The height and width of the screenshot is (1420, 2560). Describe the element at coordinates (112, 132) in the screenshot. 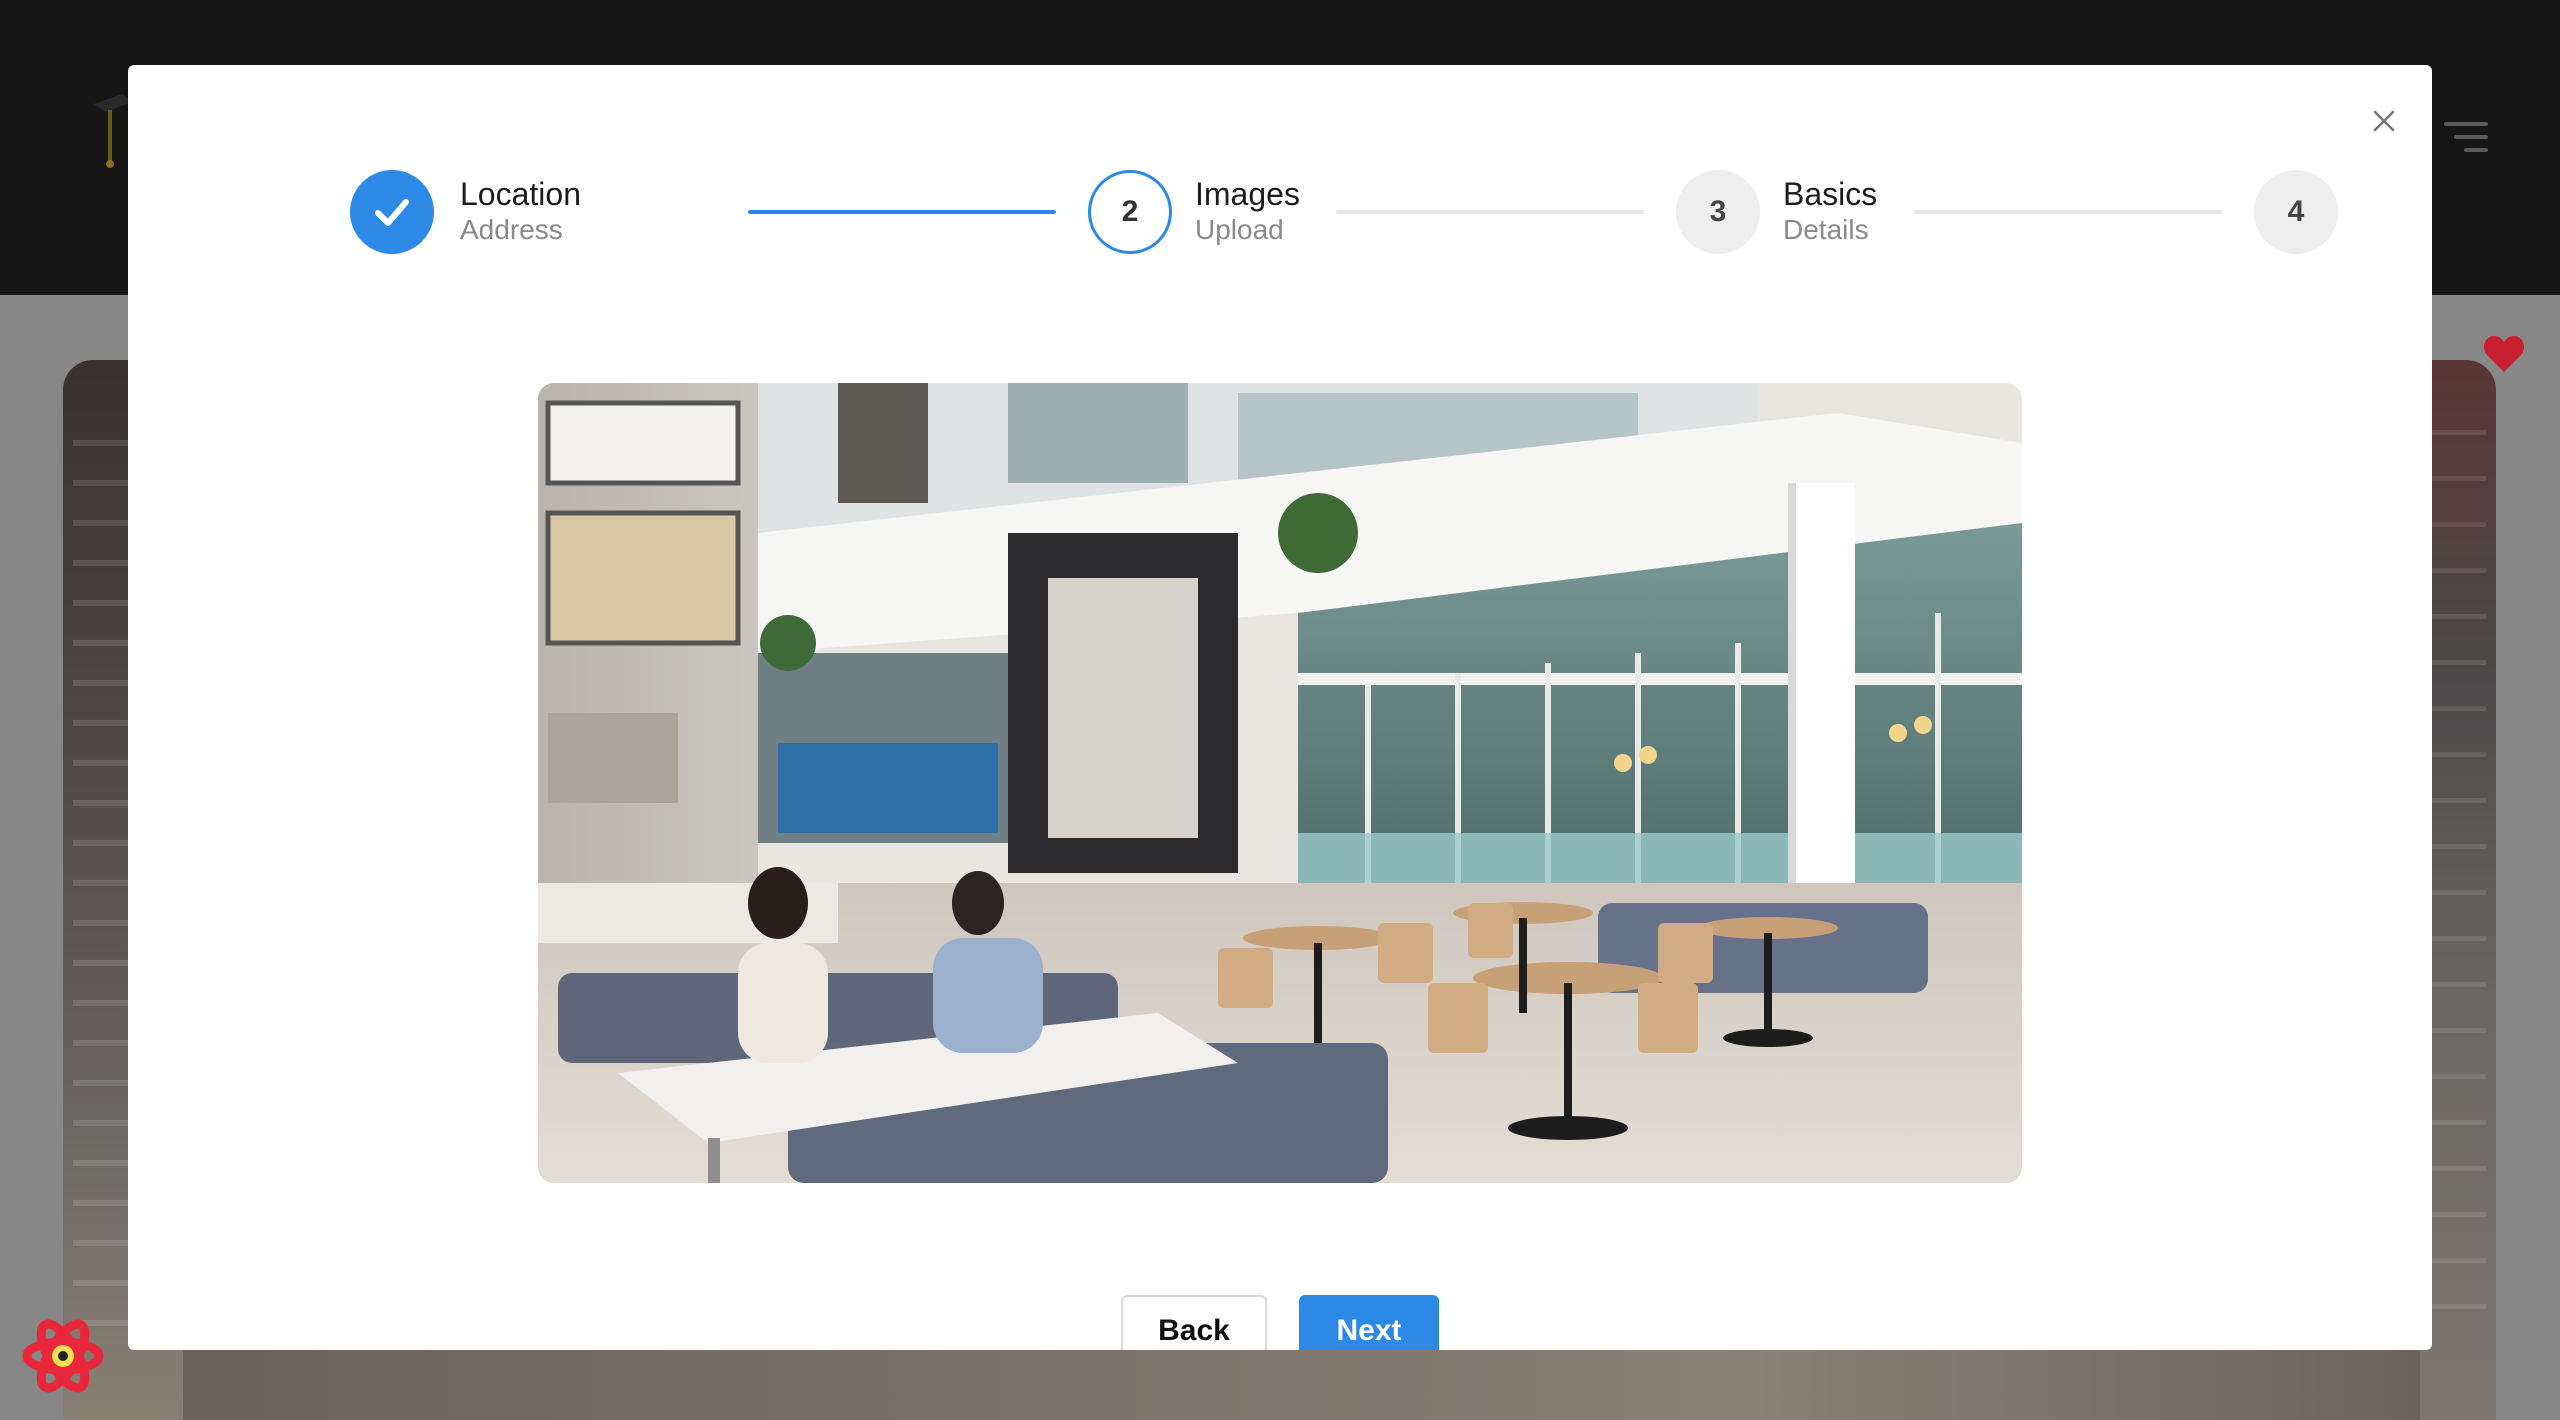

I see `graduation-cap-logo` at that location.